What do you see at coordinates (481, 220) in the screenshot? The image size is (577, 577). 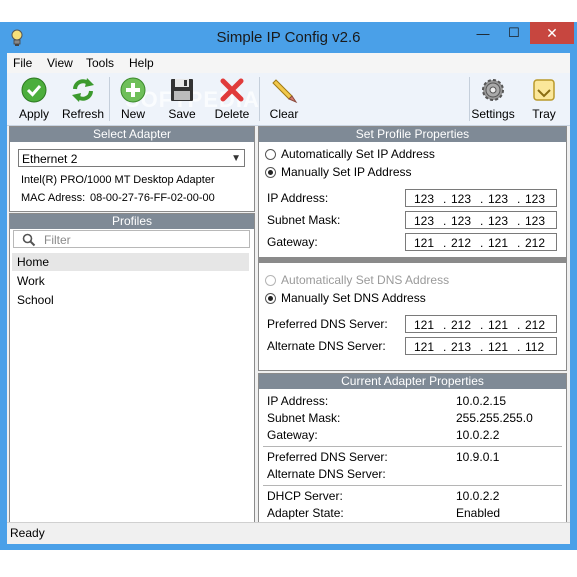 I see `subnet-mask-field: 123. 123. 123. 123` at bounding box center [481, 220].